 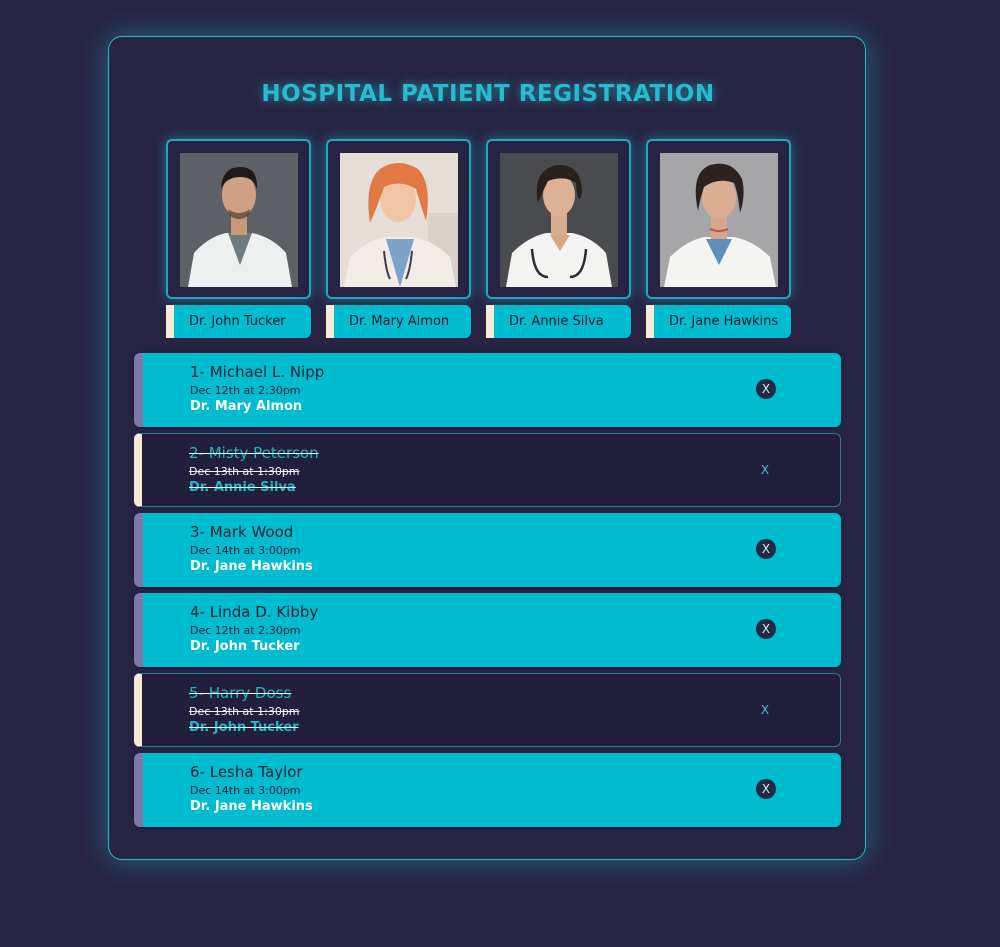 What do you see at coordinates (398, 321) in the screenshot?
I see `doctor-name-label: Dr. Mary Almon` at bounding box center [398, 321].